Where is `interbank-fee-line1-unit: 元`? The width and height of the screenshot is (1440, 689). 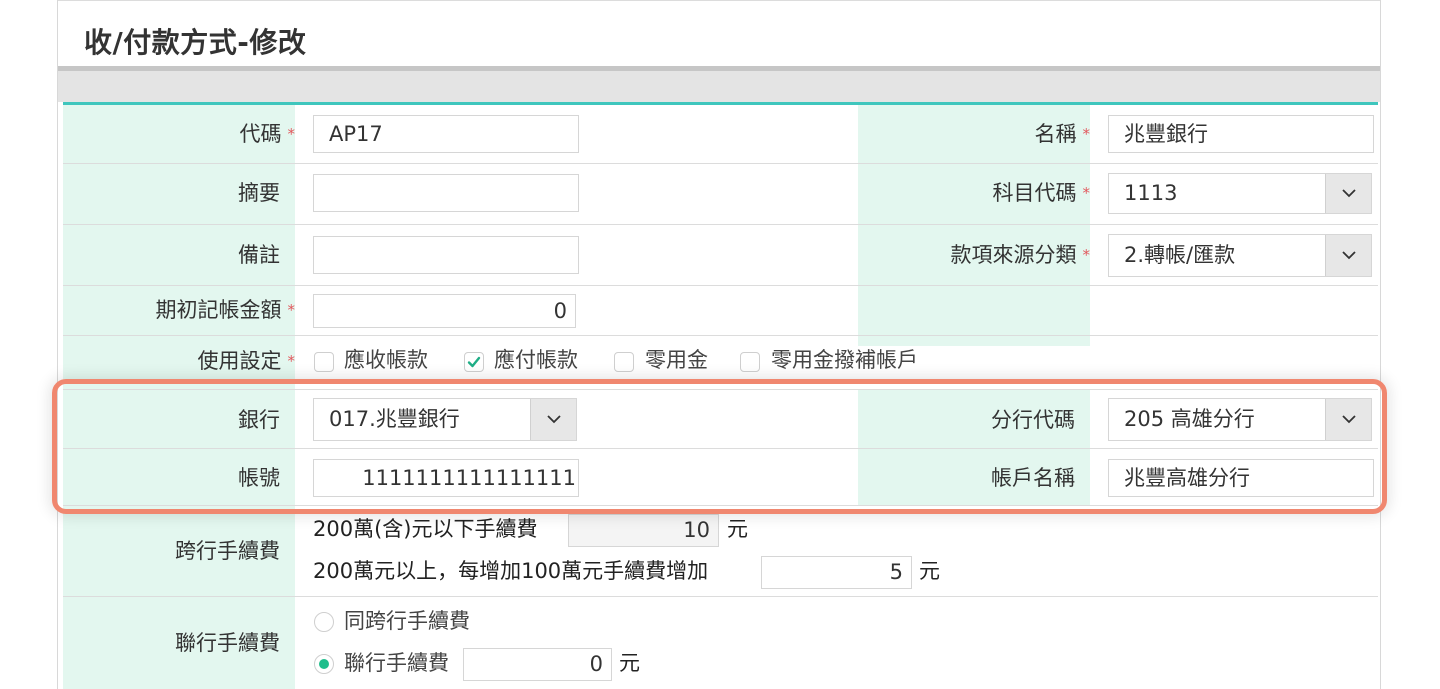 interbank-fee-line1-unit: 元 is located at coordinates (737, 529).